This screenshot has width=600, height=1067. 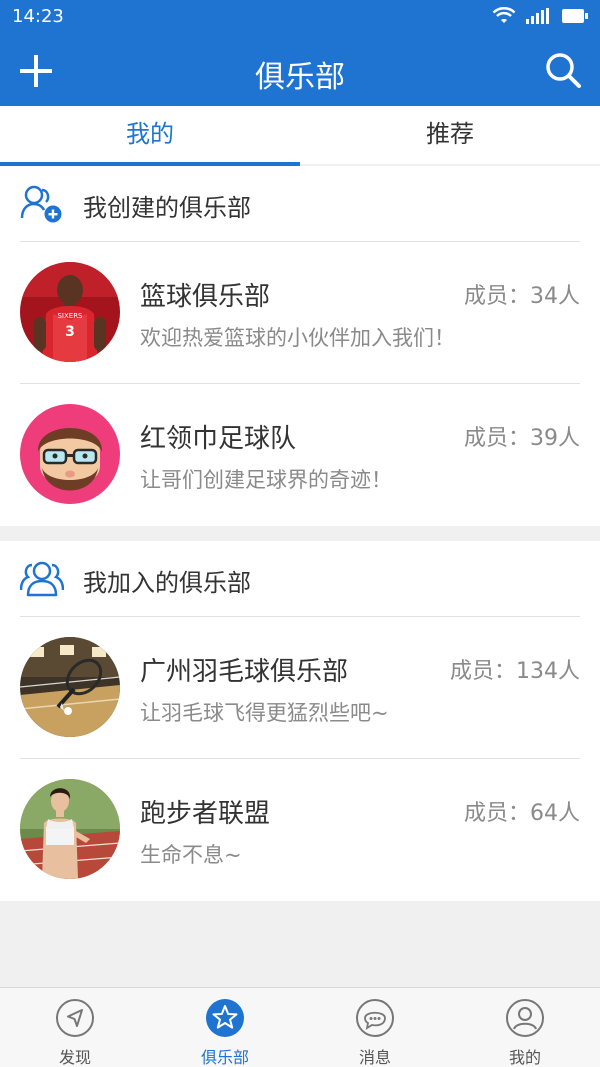 I want to click on tab-mine: 我的, so click(x=150, y=136).